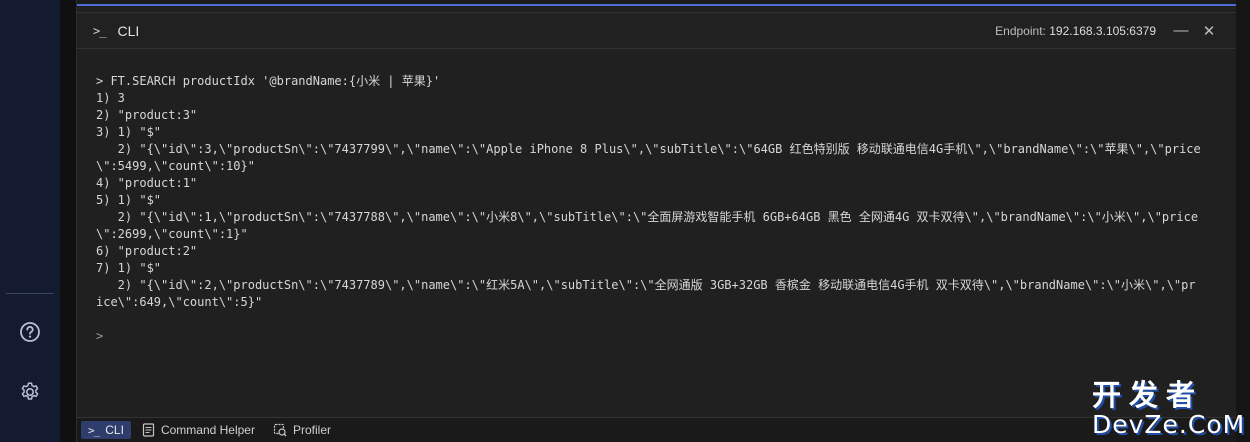 The height and width of the screenshot is (442, 1250). I want to click on tab-cli: >_ CLI, so click(106, 430).